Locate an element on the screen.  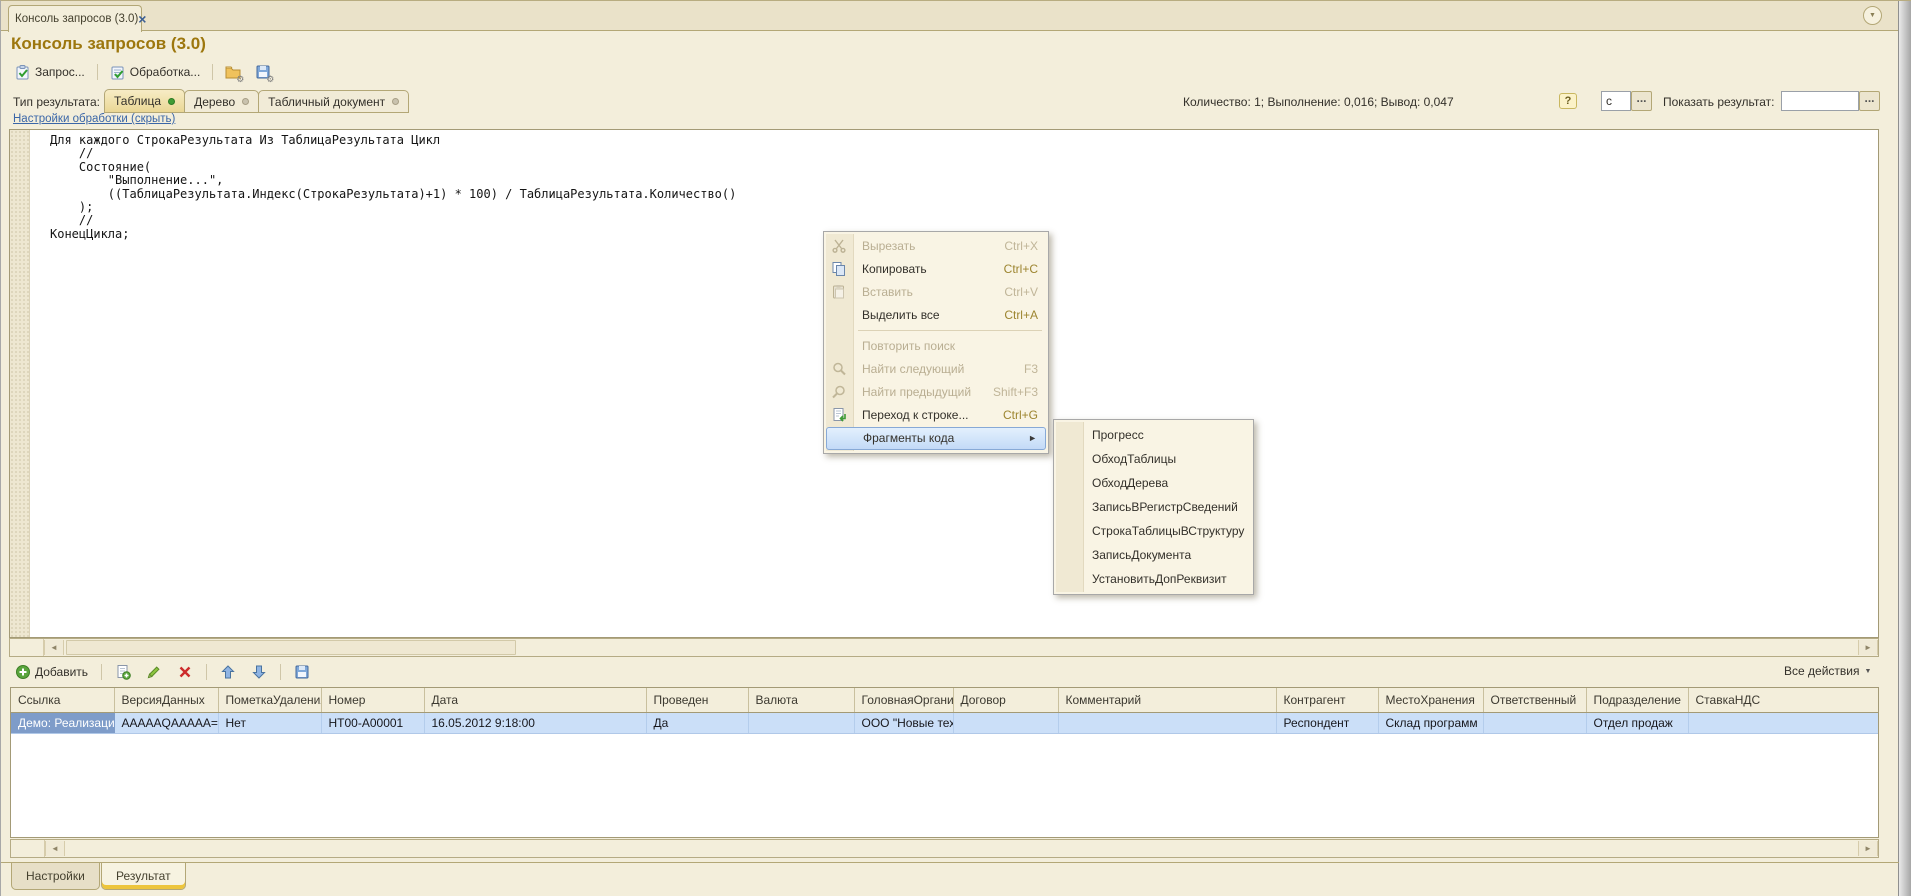
close-icon: × is located at coordinates (142, 19).